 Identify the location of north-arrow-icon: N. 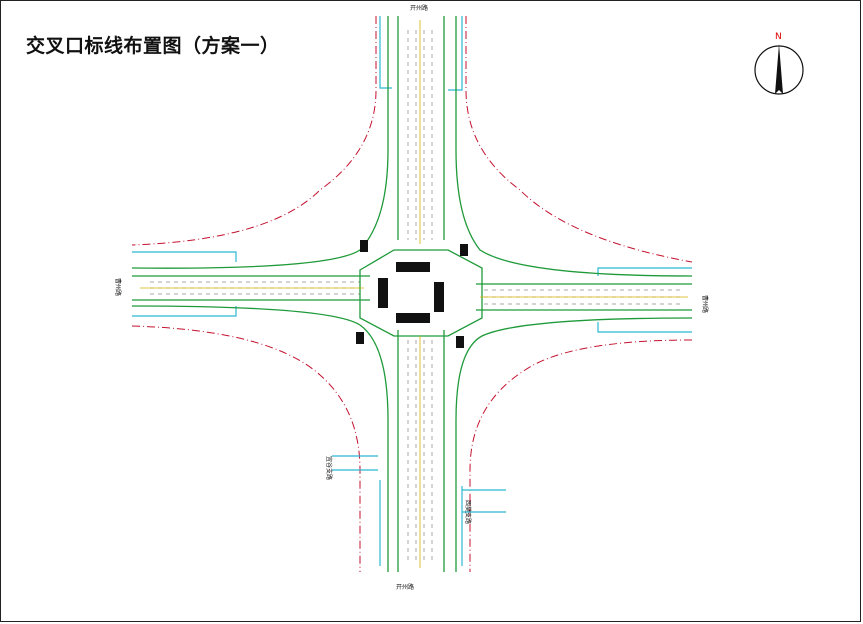
(779, 63).